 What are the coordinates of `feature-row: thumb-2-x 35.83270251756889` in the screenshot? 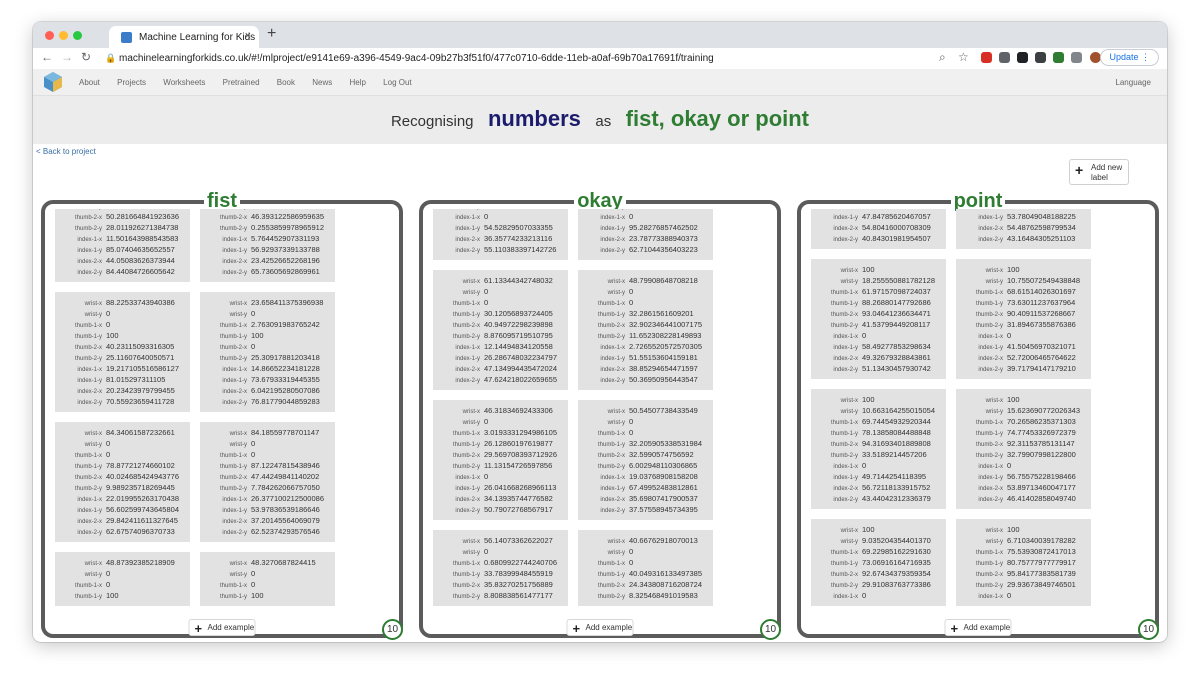 It's located at (500, 584).